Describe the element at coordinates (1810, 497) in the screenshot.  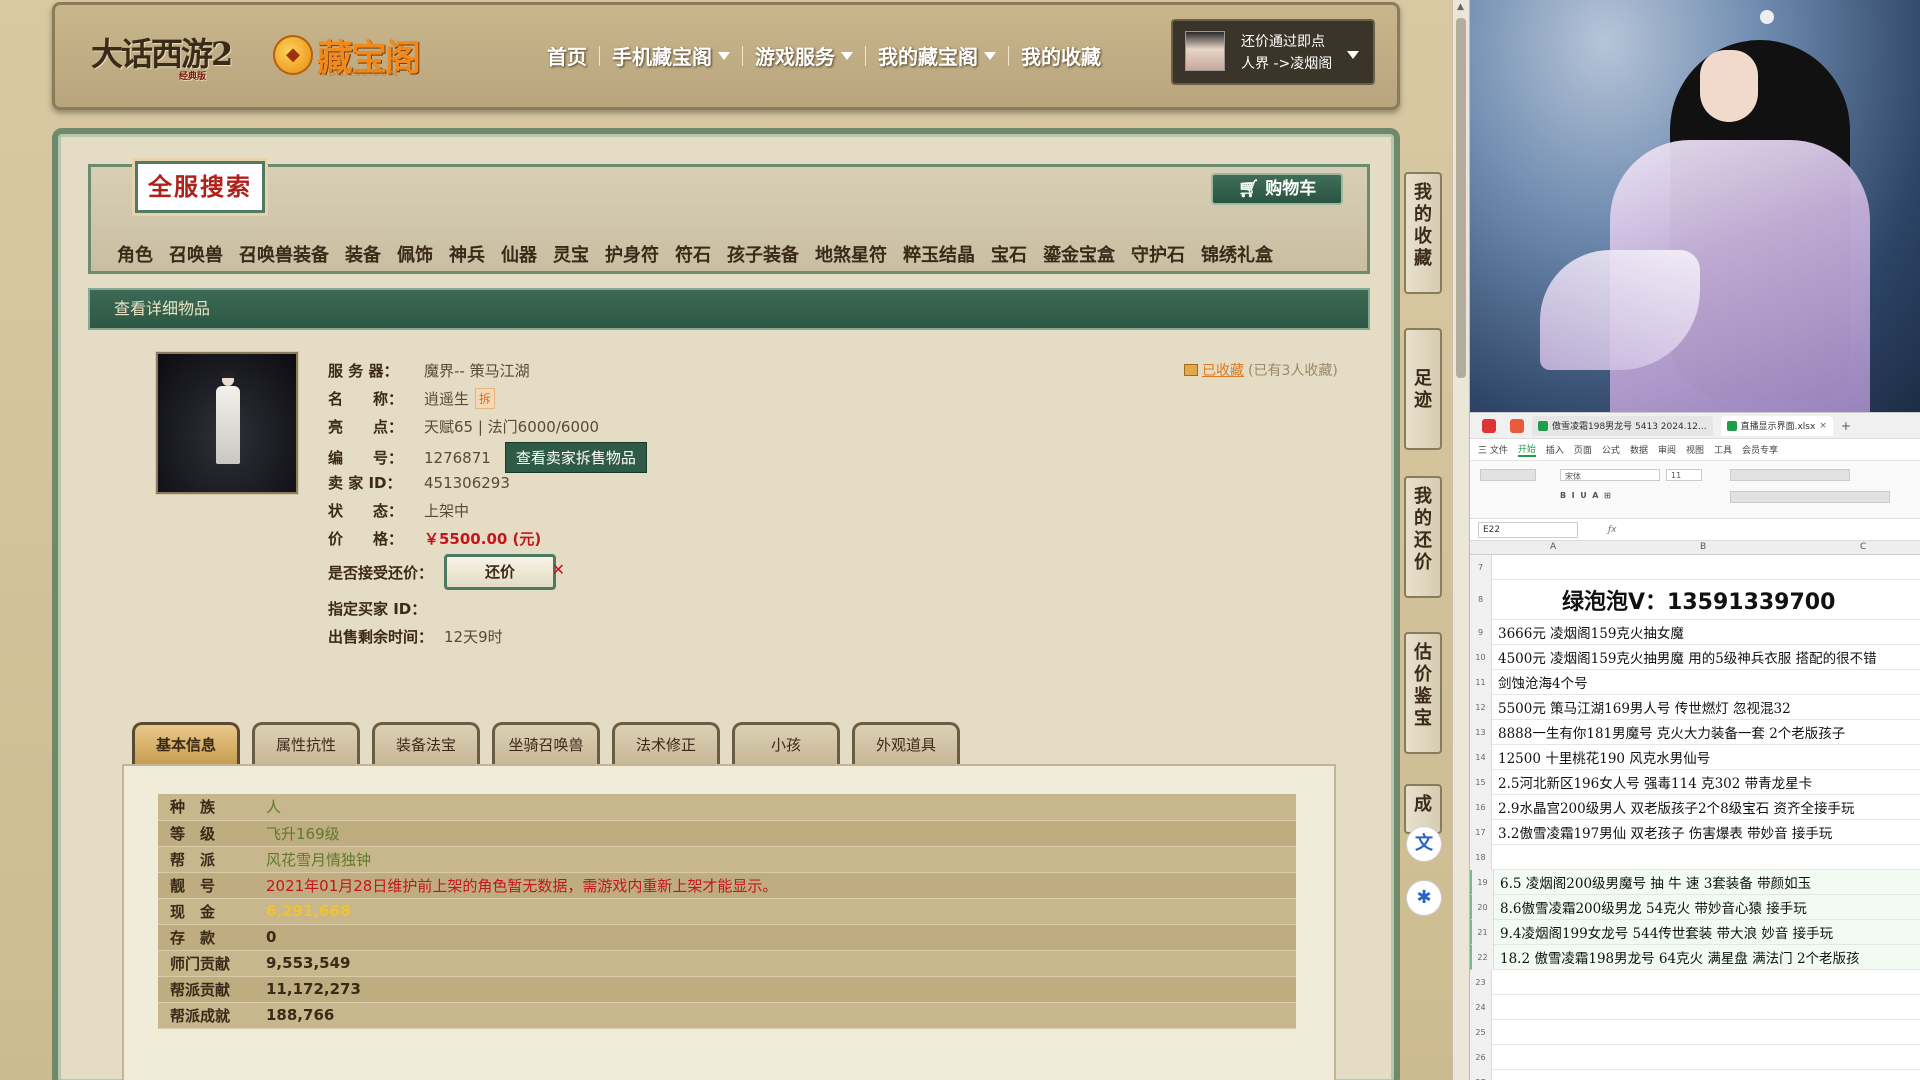
I see `merge-buttons` at that location.